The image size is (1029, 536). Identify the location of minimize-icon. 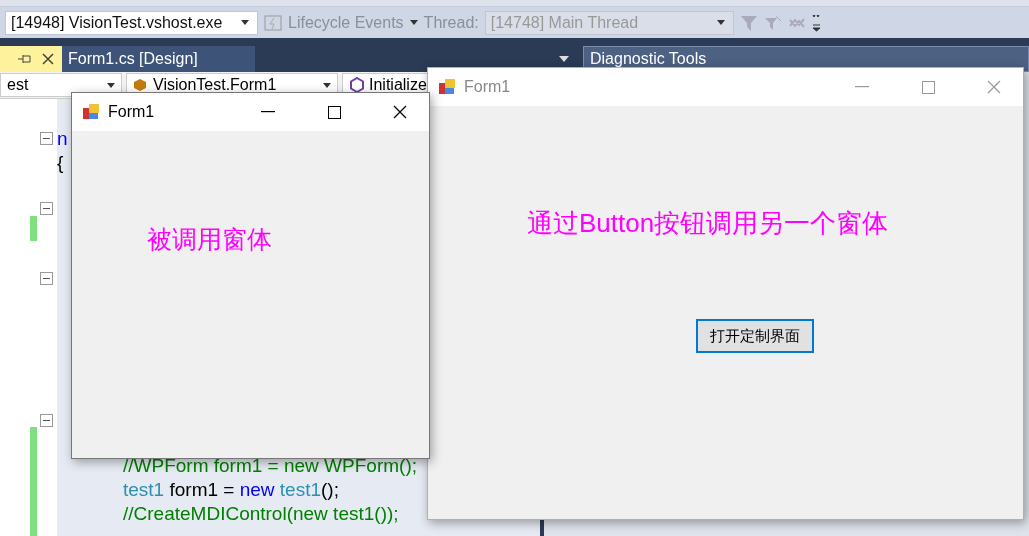
(268, 112).